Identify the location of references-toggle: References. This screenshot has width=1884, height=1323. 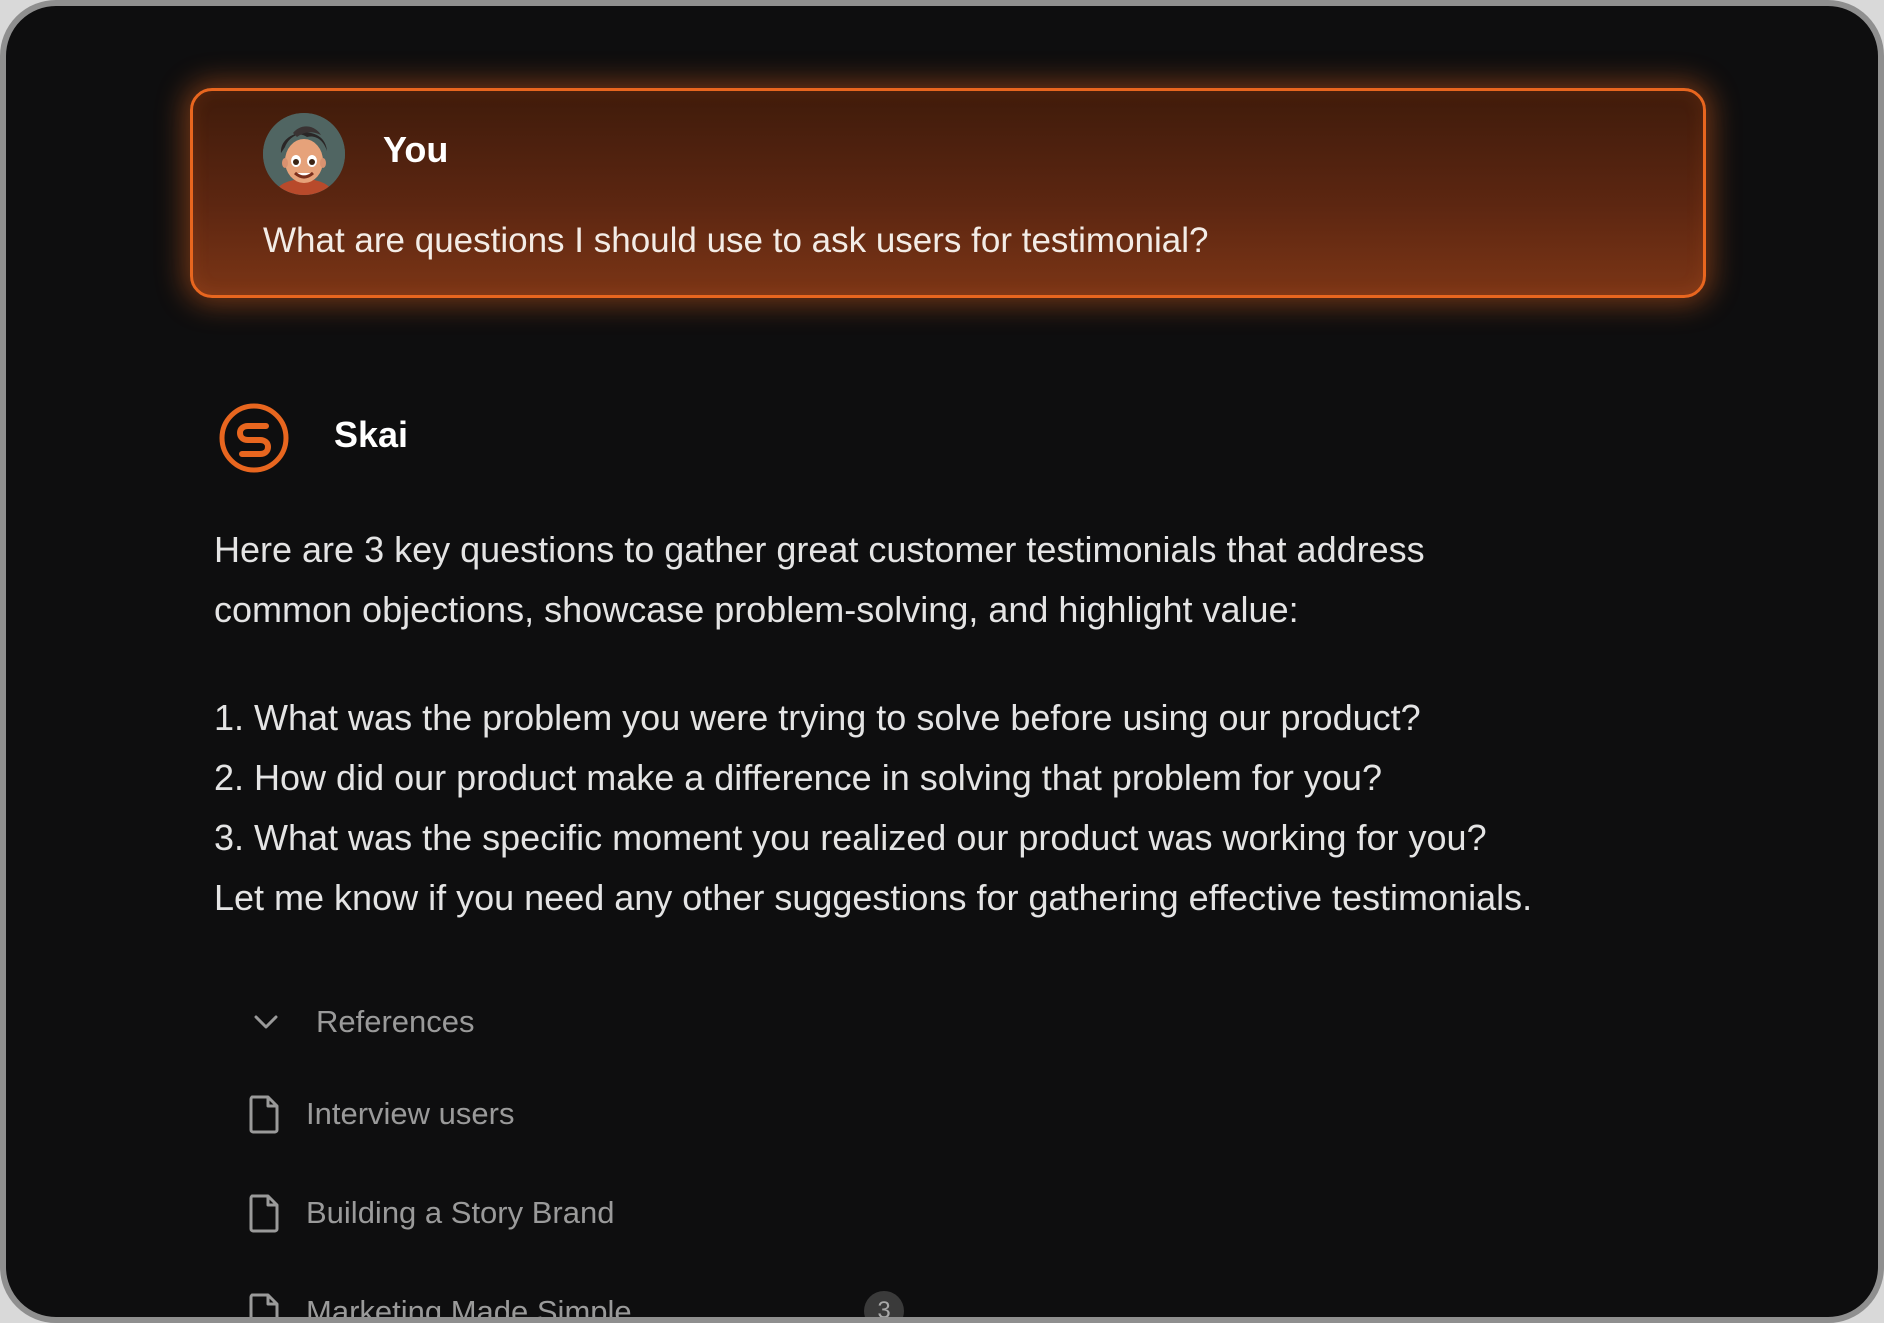
(360, 1022).